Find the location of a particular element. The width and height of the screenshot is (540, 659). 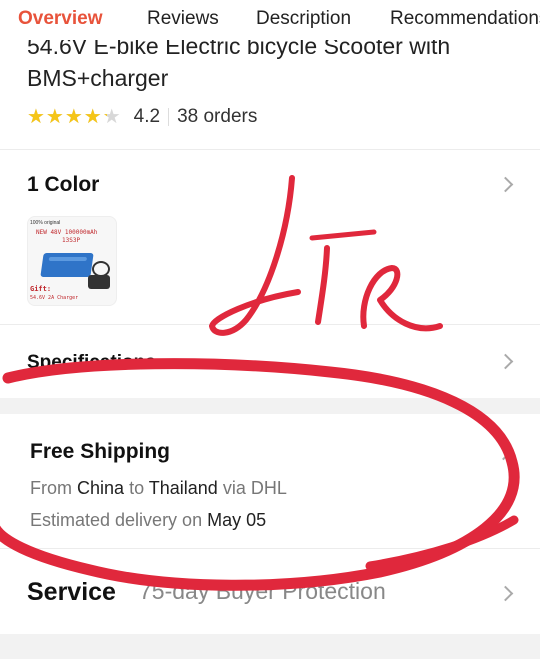

rating-row: ★★★★★ ★★★★★ 4.2 38 orders is located at coordinates (142, 117).